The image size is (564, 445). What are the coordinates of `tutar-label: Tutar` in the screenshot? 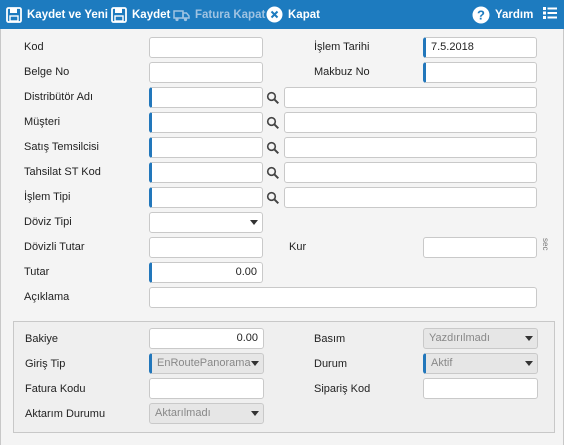 It's located at (37, 272).